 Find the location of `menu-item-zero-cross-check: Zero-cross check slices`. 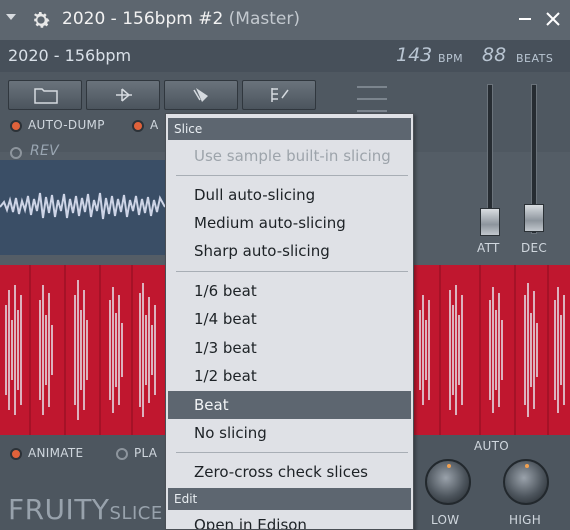

menu-item-zero-cross-check: Zero-cross check slices is located at coordinates (289, 472).